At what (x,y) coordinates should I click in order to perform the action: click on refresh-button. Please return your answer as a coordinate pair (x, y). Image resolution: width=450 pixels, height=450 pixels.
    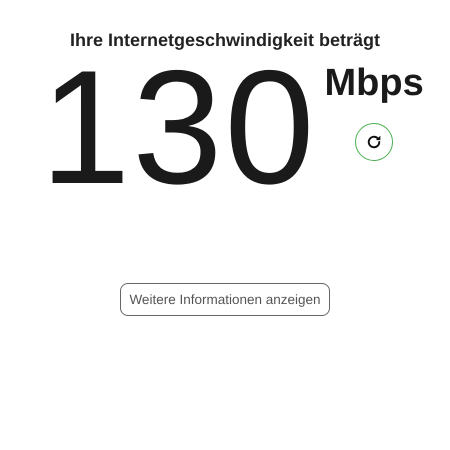
    Looking at the image, I should click on (374, 142).